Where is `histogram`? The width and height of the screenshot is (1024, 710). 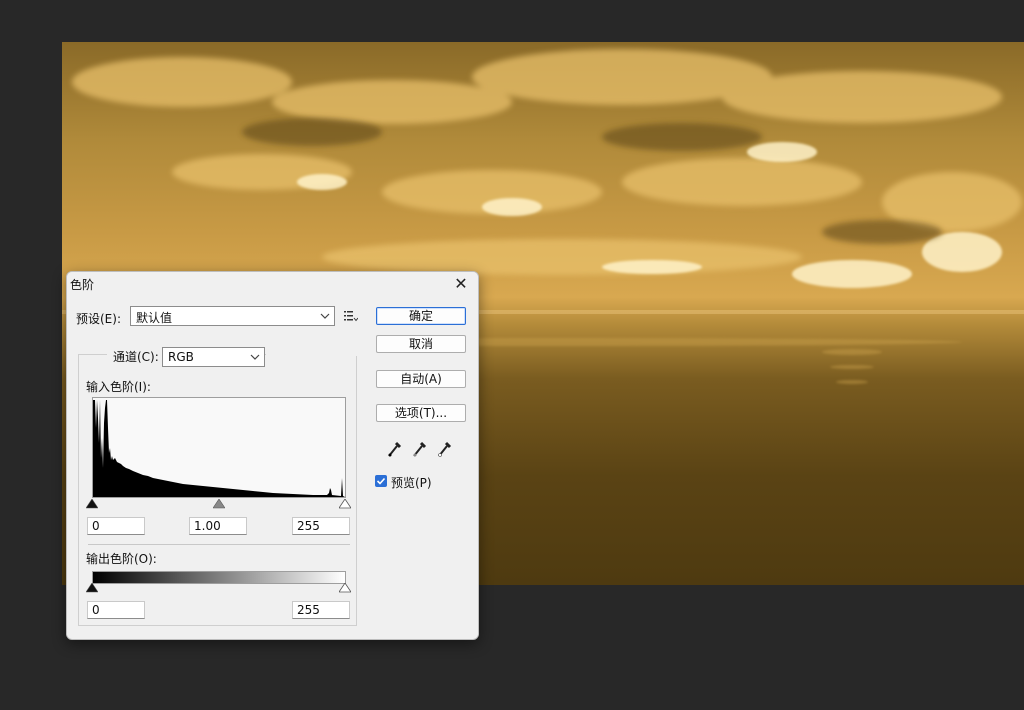 histogram is located at coordinates (219, 447).